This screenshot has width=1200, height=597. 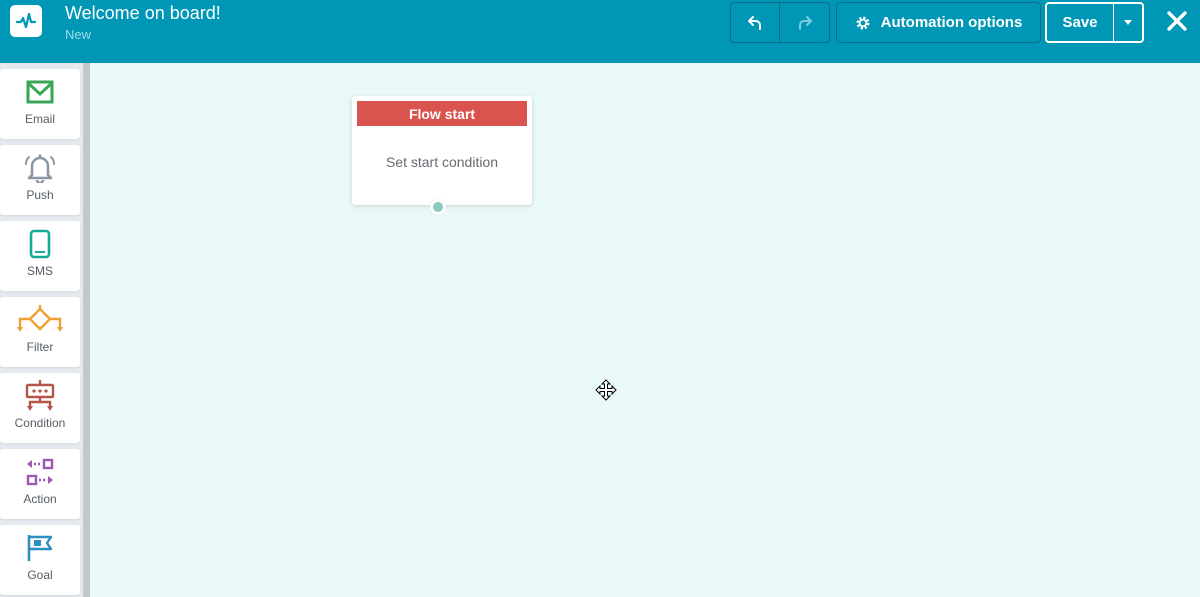 I want to click on condition-icon, so click(x=40, y=395).